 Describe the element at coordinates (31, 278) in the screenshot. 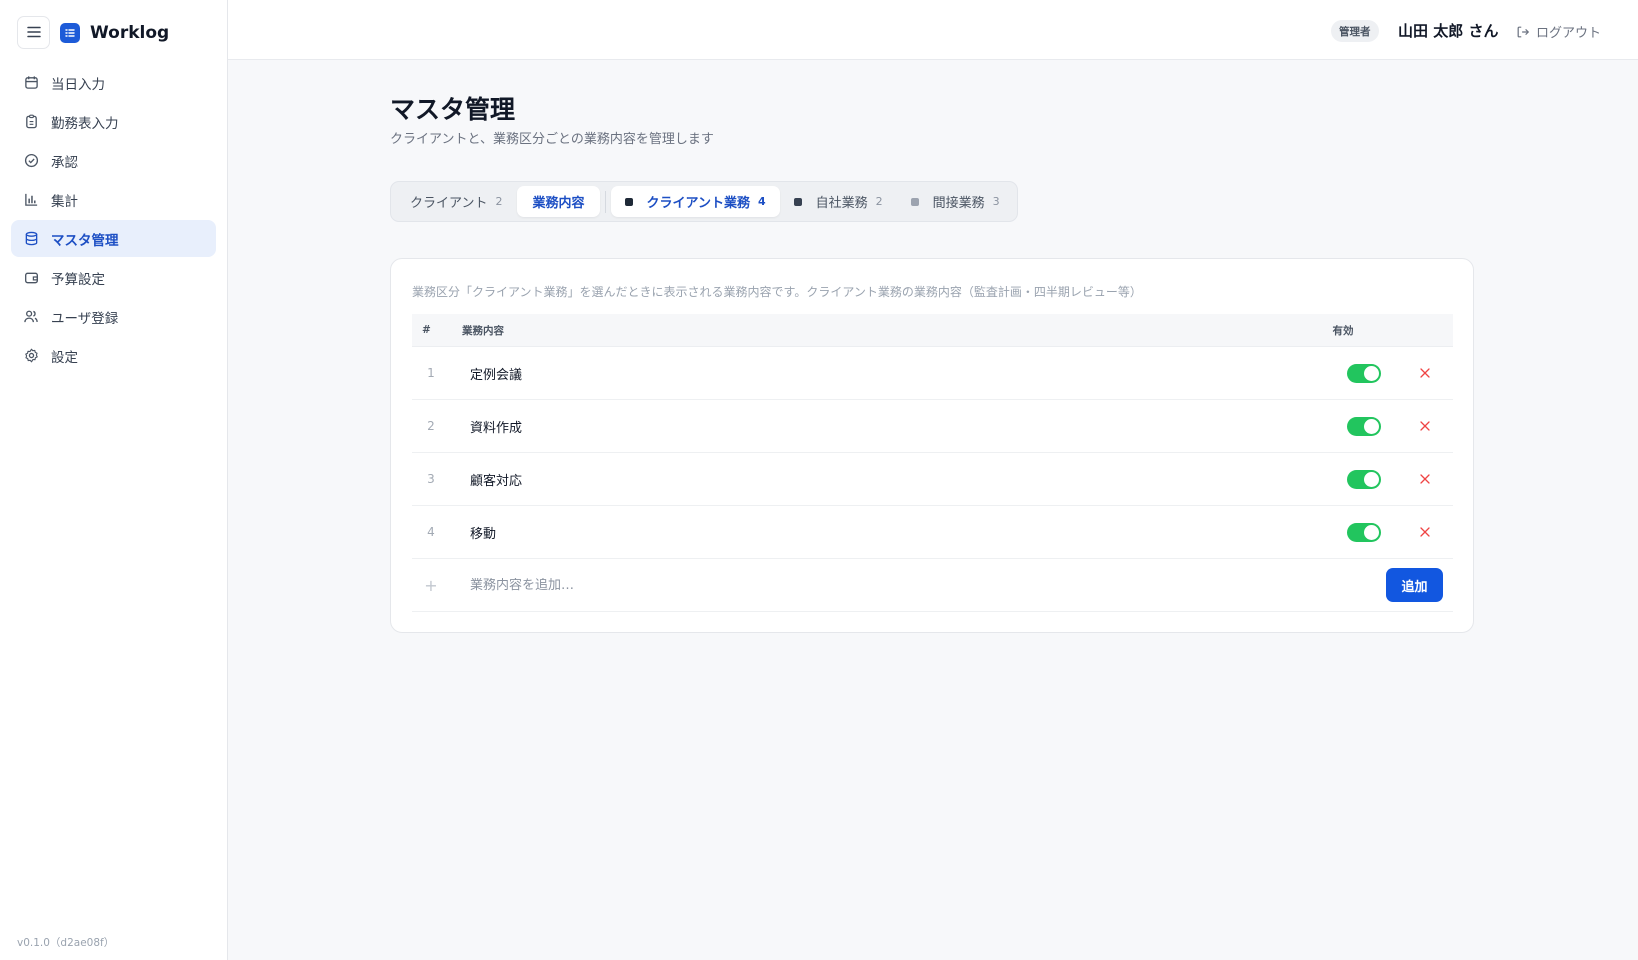

I see `wallet-icon` at that location.